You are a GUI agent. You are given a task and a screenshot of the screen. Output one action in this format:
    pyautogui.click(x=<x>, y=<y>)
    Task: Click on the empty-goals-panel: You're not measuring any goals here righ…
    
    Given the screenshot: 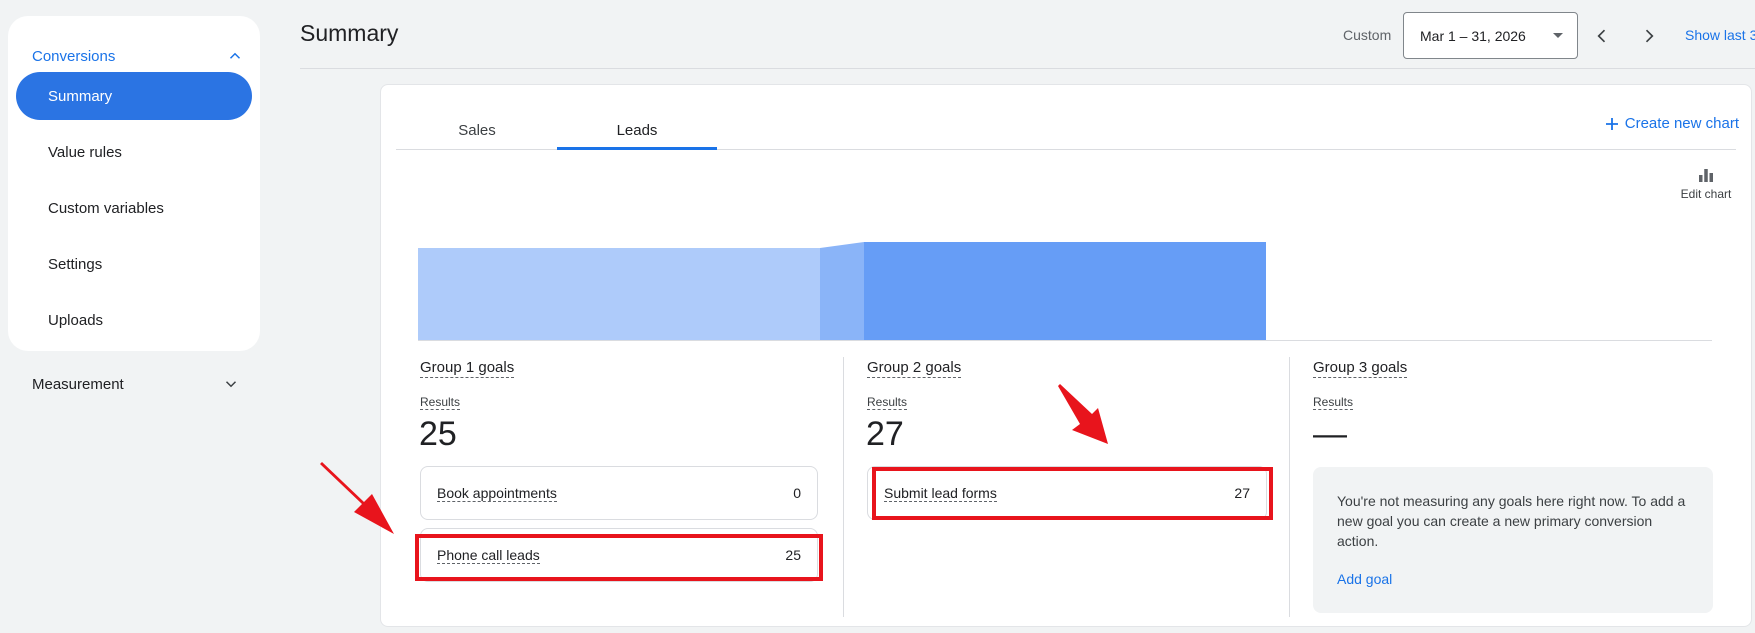 What is the action you would take?
    pyautogui.click(x=1513, y=540)
    